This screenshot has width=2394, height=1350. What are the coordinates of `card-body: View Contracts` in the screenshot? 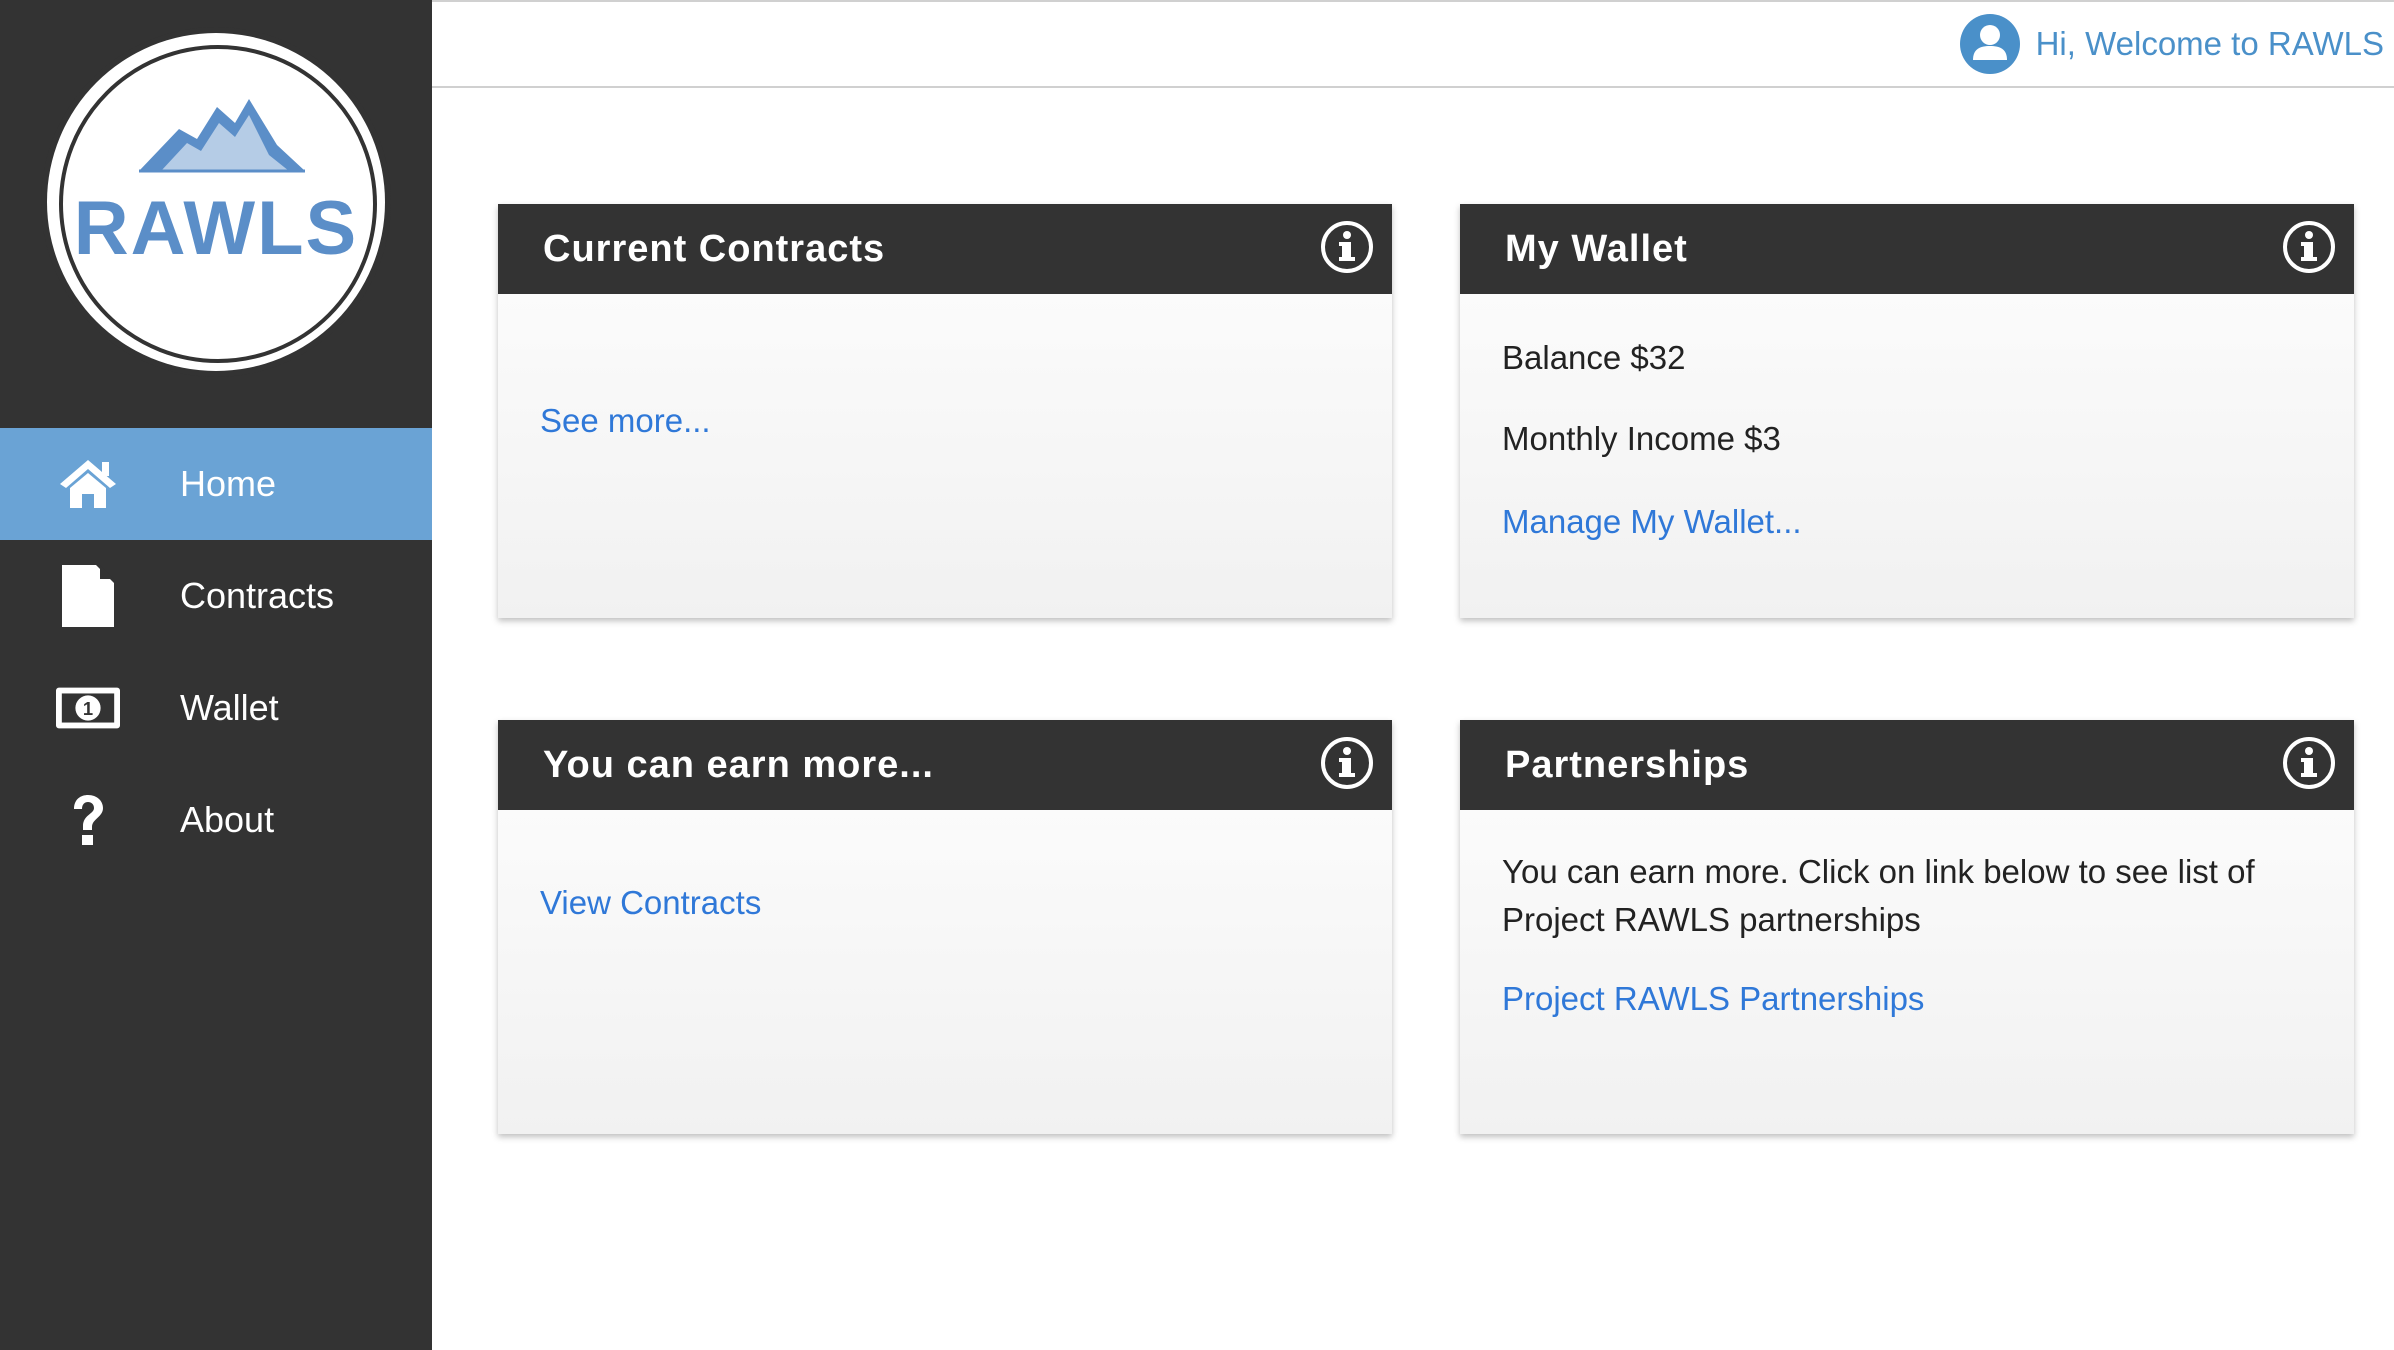 It's located at (945, 972).